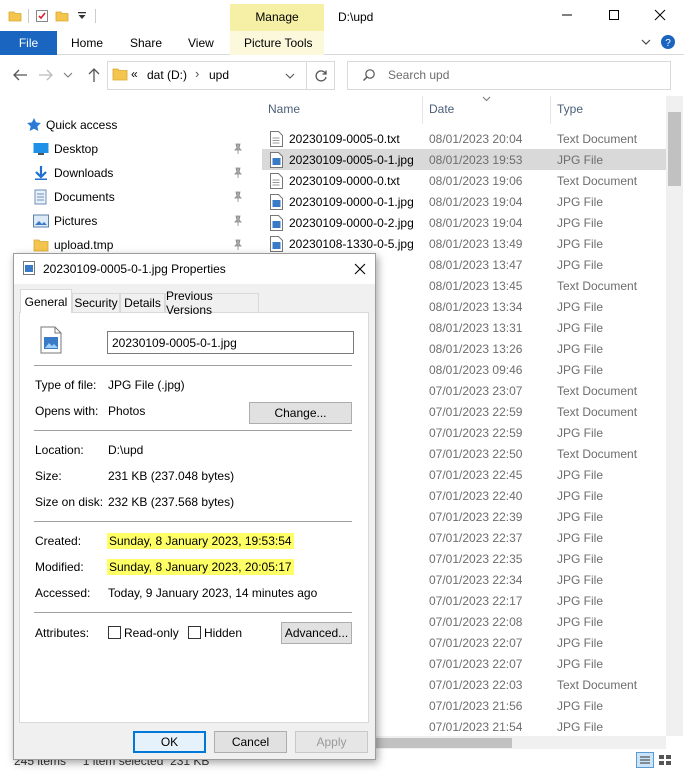 This screenshot has height=773, width=684. I want to click on close-button, so click(660, 15).